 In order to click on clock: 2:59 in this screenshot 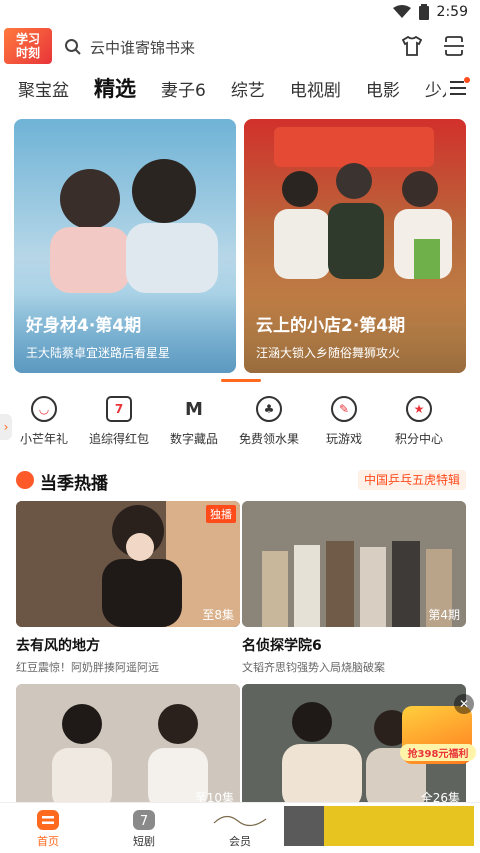, I will do `click(452, 12)`.